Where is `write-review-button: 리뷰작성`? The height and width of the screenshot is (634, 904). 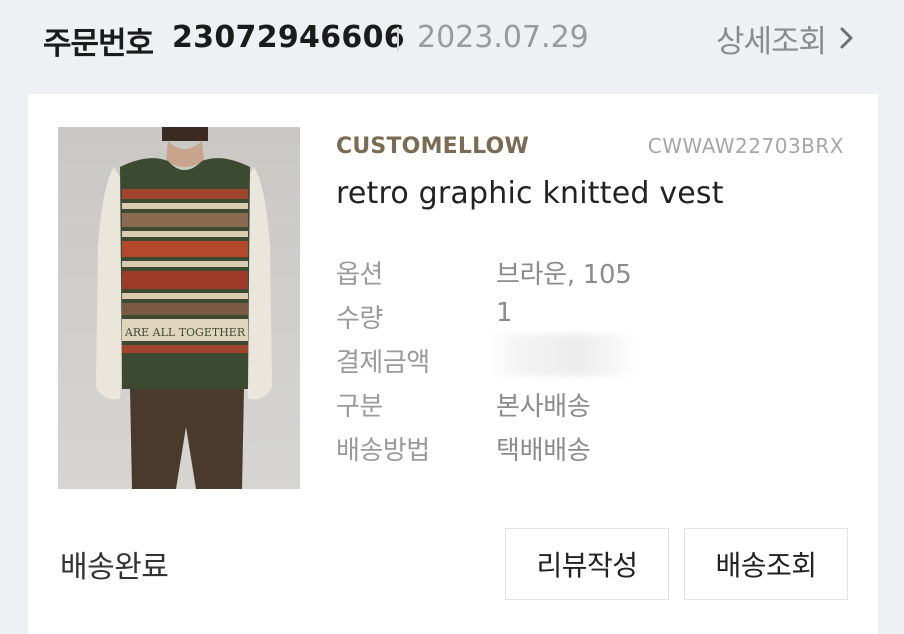
write-review-button: 리뷰작성 is located at coordinates (587, 564).